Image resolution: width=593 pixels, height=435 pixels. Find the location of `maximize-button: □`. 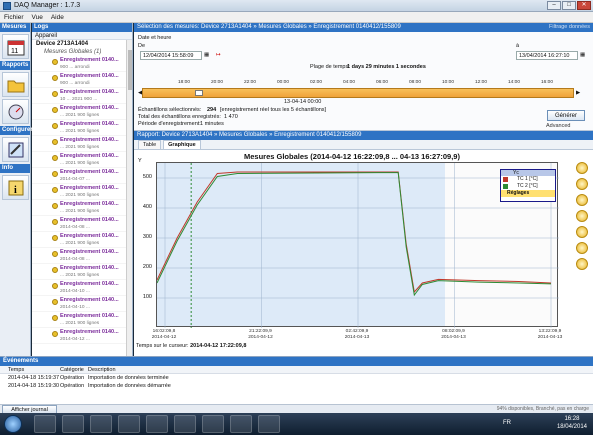

maximize-button: □ is located at coordinates (569, 5).